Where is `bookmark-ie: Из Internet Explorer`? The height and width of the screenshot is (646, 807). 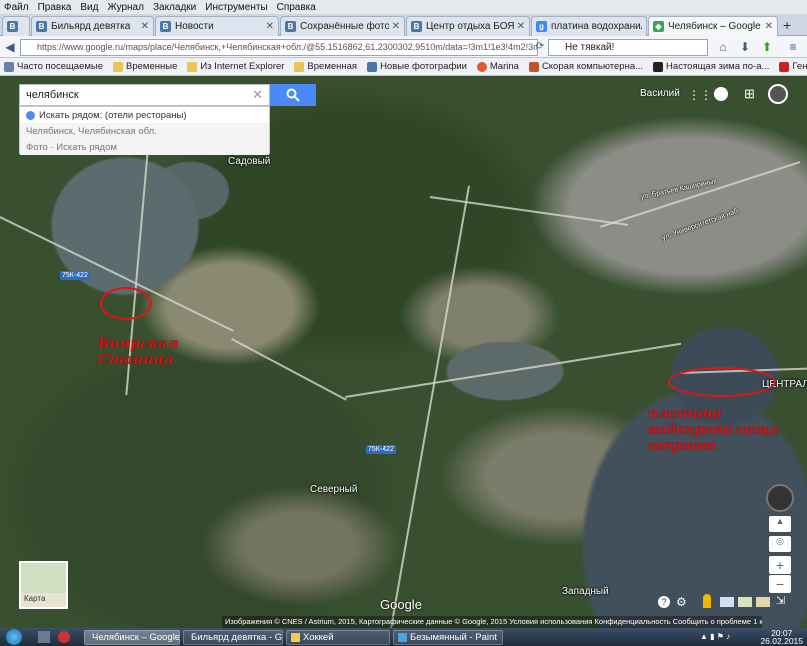 bookmark-ie: Из Internet Explorer is located at coordinates (235, 66).